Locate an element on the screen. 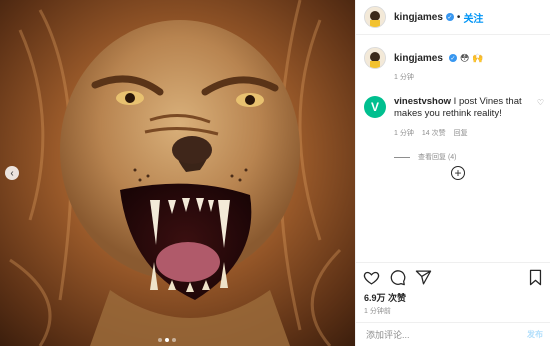 This screenshot has height=346, width=550. load-more-comments-button: + is located at coordinates (458, 173).